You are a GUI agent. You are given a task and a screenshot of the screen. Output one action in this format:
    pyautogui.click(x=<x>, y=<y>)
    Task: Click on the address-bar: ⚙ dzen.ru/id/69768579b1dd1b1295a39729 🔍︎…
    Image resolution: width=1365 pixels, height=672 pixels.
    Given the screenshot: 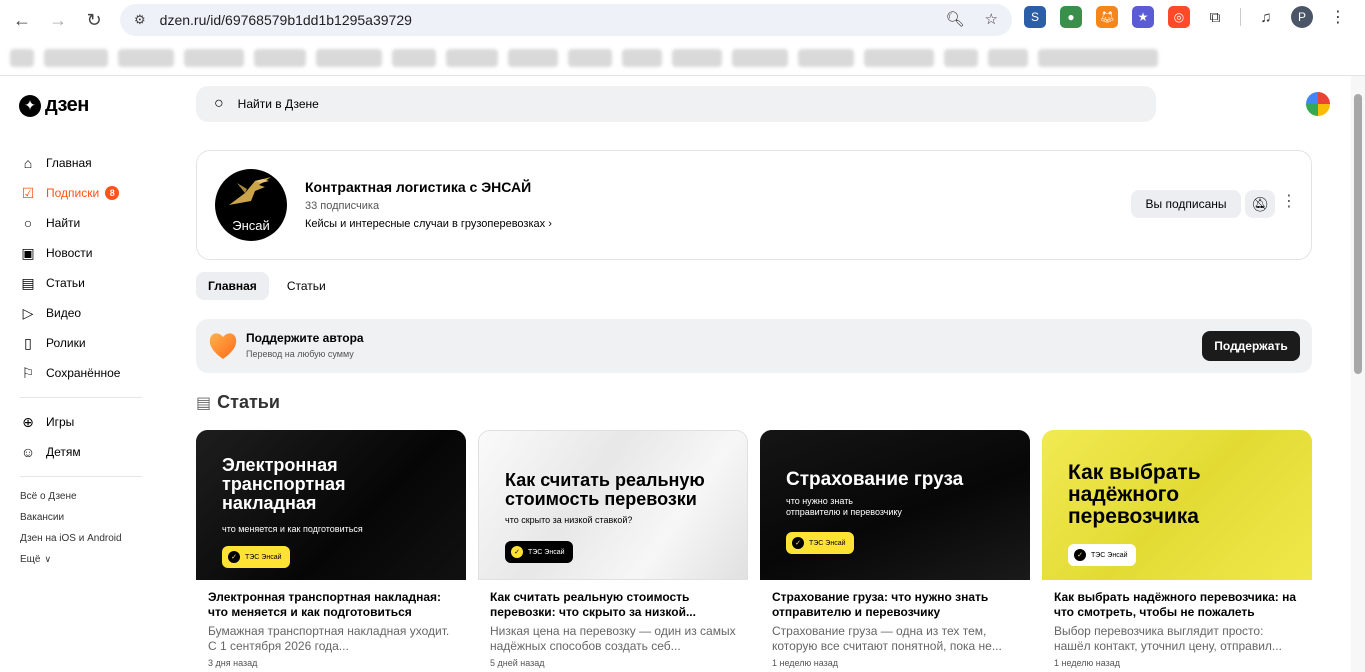 What is the action you would take?
    pyautogui.click(x=566, y=20)
    